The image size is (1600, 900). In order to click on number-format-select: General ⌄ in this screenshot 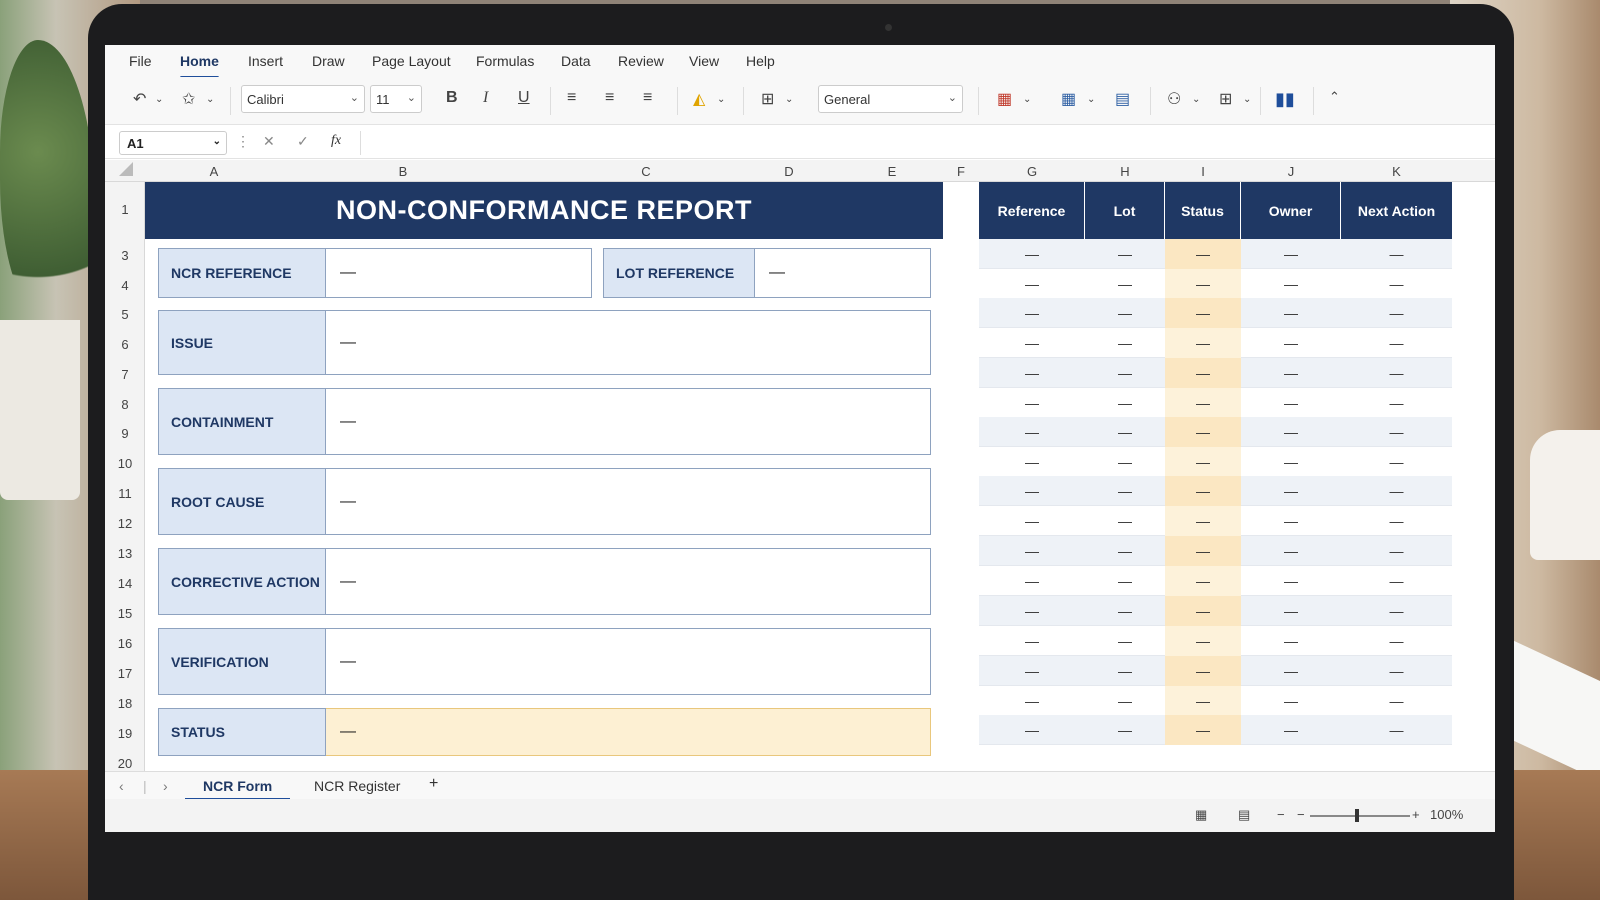, I will do `click(890, 99)`.